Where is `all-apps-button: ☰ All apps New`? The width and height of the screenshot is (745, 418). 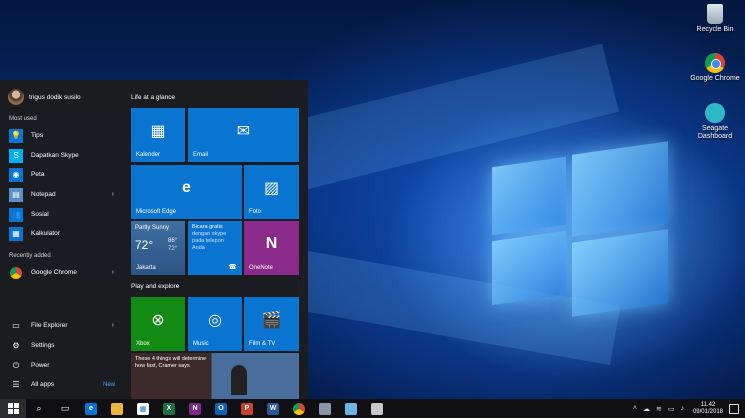 all-apps-button: ☰ All apps New is located at coordinates (62, 384).